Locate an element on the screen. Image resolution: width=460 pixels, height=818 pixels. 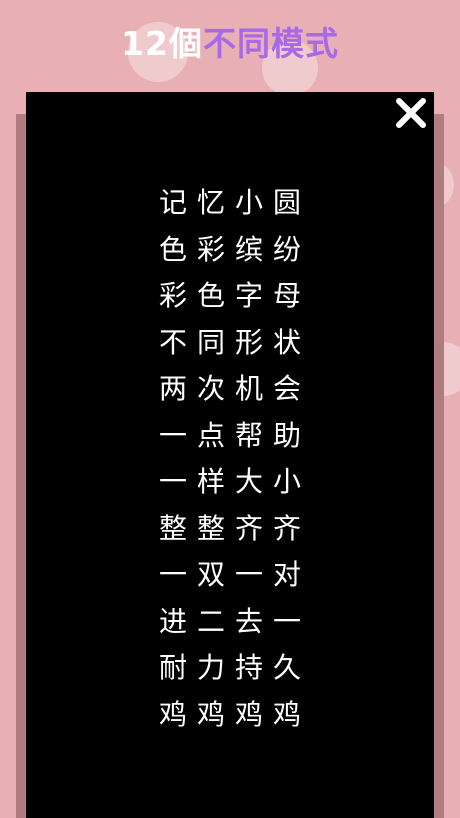
close-icon is located at coordinates (411, 113).